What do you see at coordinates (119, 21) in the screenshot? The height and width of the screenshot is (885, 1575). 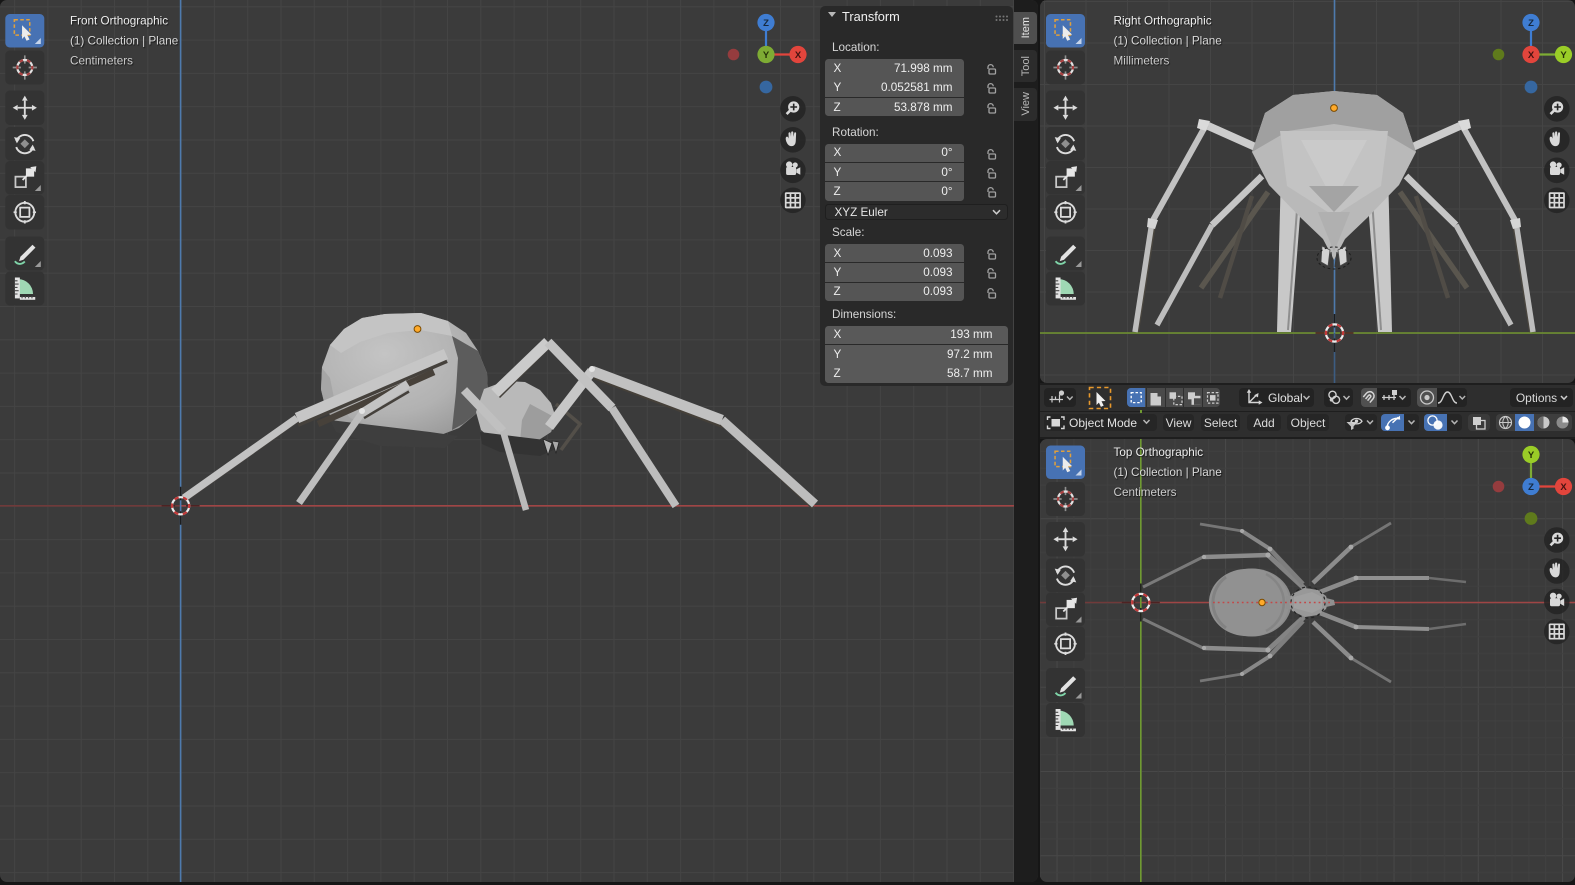 I see `svg-text: Front Orthographic` at bounding box center [119, 21].